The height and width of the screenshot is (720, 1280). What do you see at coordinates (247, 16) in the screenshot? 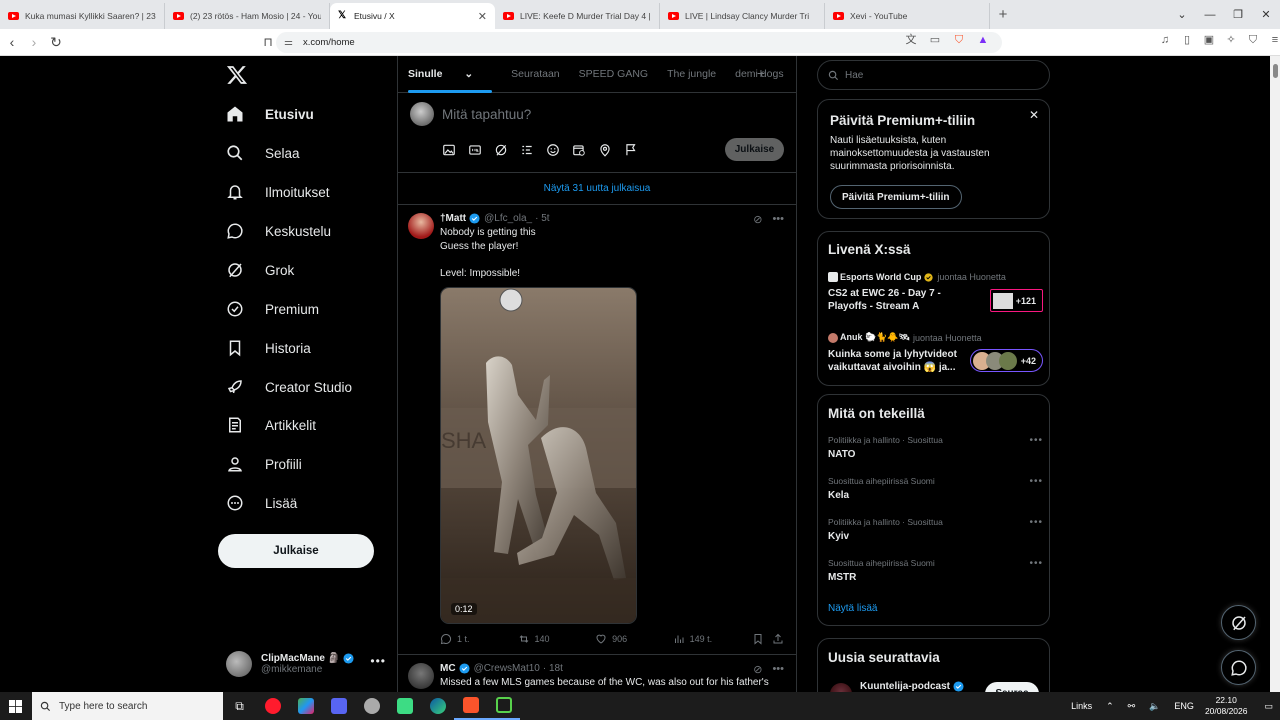
I see `browser-tab: (2) 23 rötös - Ham Mosio | 24 - YouTube` at bounding box center [247, 16].